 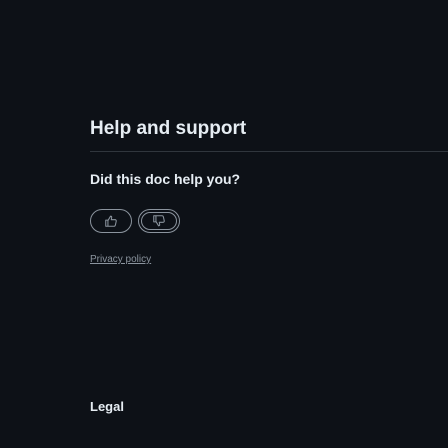 What do you see at coordinates (168, 128) in the screenshot?
I see `section-title: Help and support` at bounding box center [168, 128].